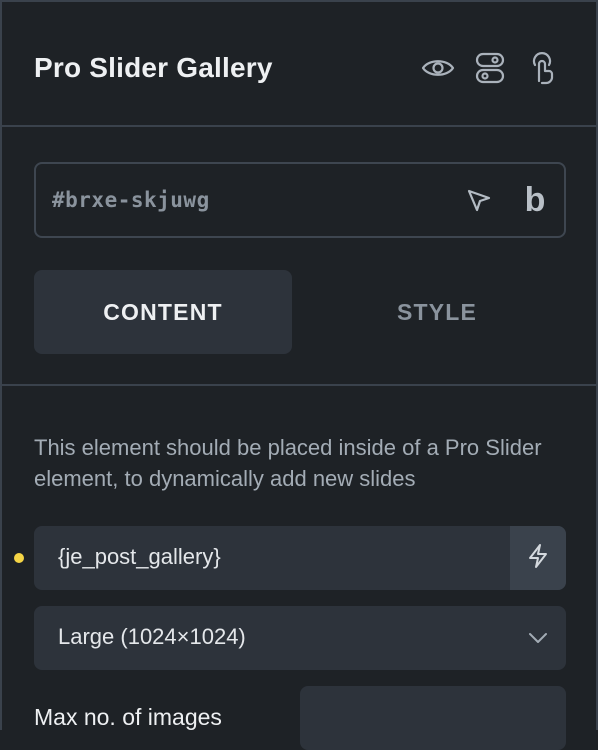  What do you see at coordinates (152, 636) in the screenshot?
I see `image-size-value: Large (1024×1024)` at bounding box center [152, 636].